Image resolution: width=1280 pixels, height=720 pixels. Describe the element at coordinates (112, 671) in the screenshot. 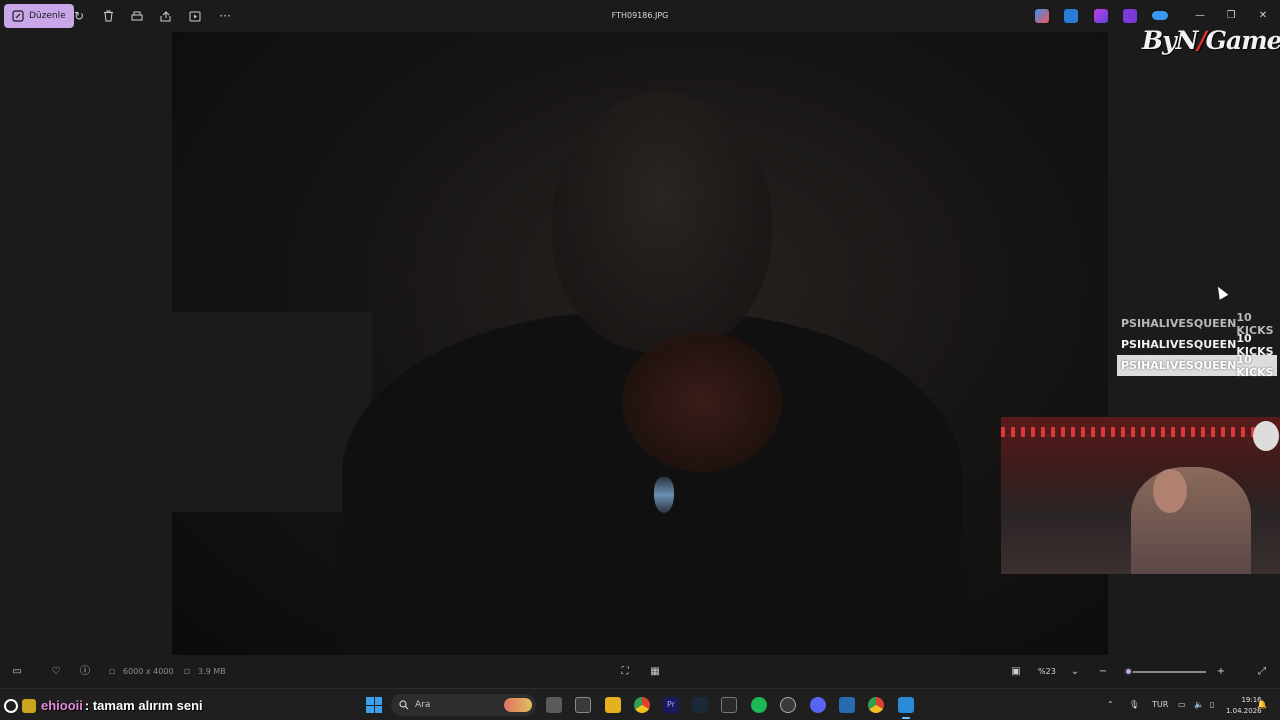

I see `dimensions-icon: ▫` at that location.